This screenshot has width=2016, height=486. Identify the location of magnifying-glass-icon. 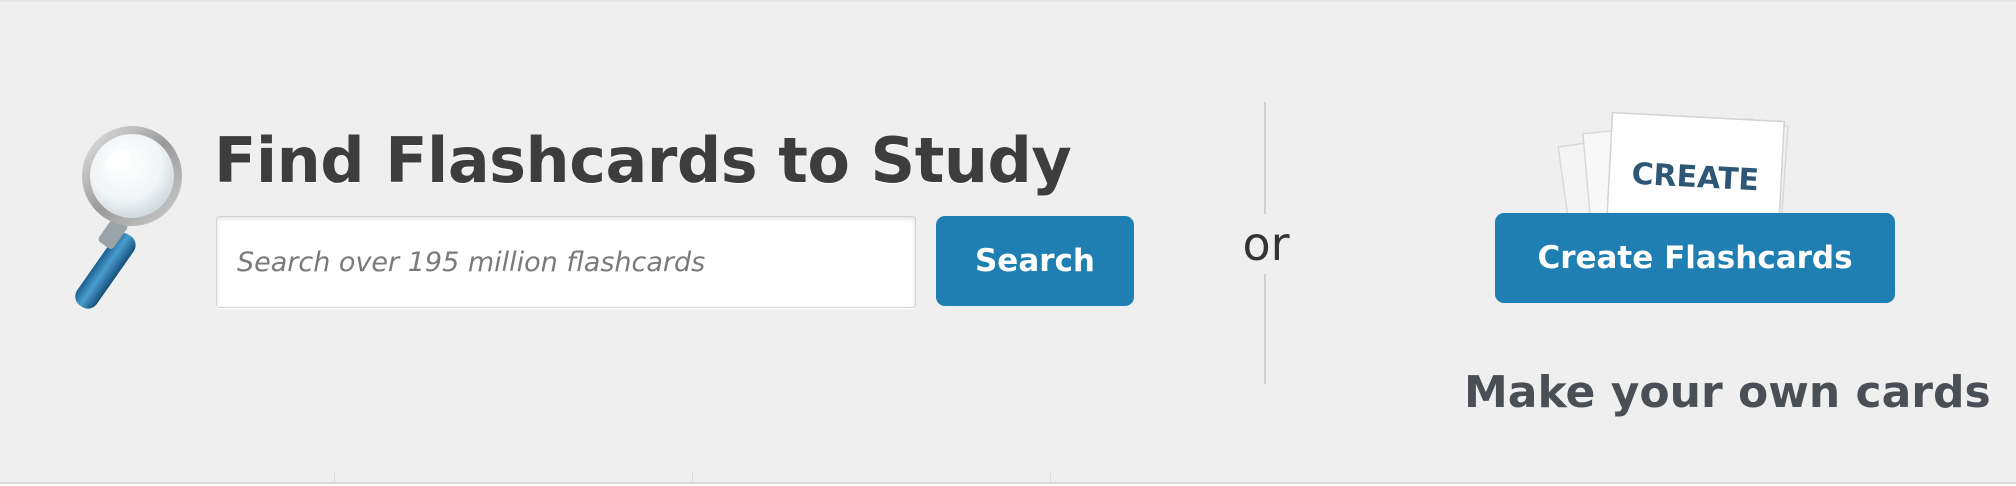
(128, 217).